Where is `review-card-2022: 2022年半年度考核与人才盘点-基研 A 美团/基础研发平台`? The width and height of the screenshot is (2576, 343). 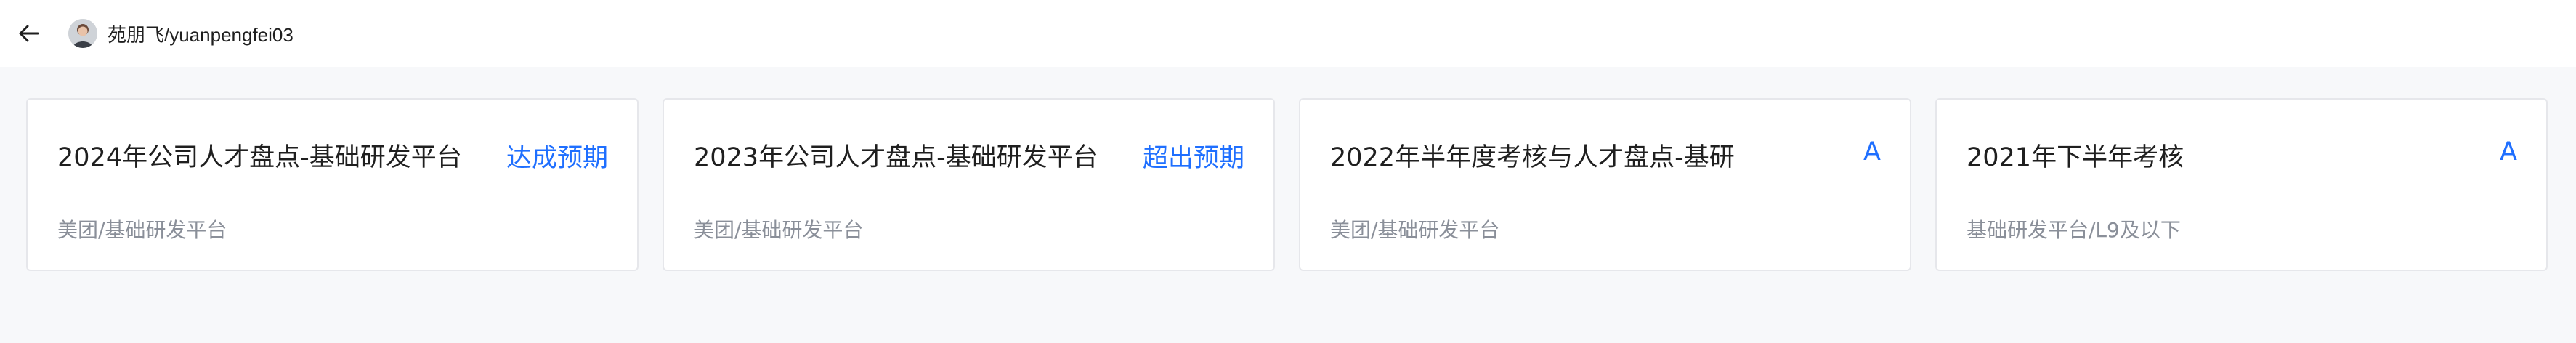
review-card-2022: 2022年半年度考核与人才盘点-基研 A 美团/基础研发平台 is located at coordinates (1605, 184).